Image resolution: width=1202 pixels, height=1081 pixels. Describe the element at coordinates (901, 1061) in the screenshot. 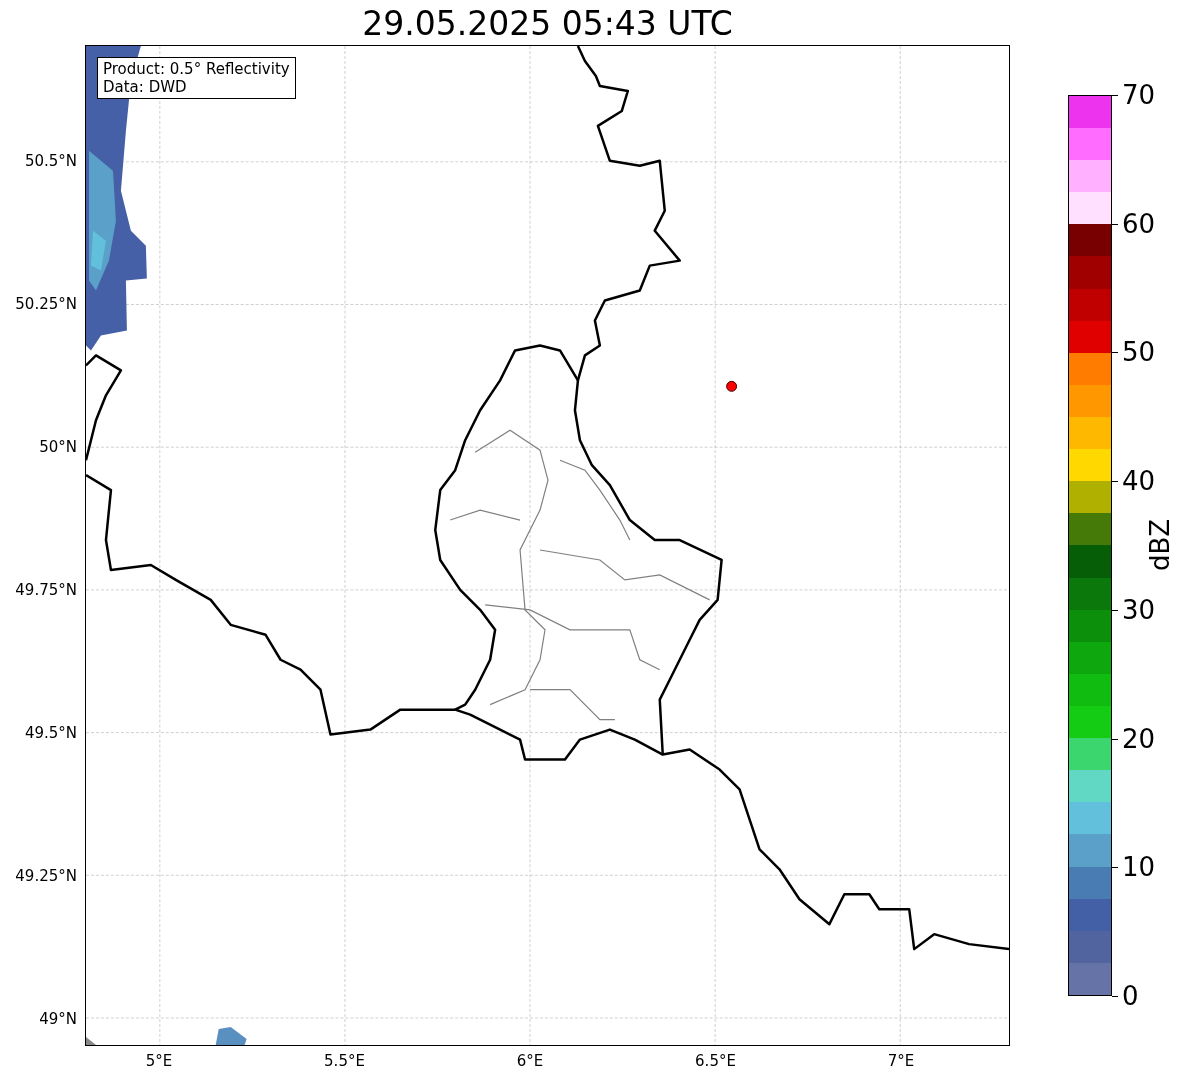

I see `longitude-label: 7°E` at that location.